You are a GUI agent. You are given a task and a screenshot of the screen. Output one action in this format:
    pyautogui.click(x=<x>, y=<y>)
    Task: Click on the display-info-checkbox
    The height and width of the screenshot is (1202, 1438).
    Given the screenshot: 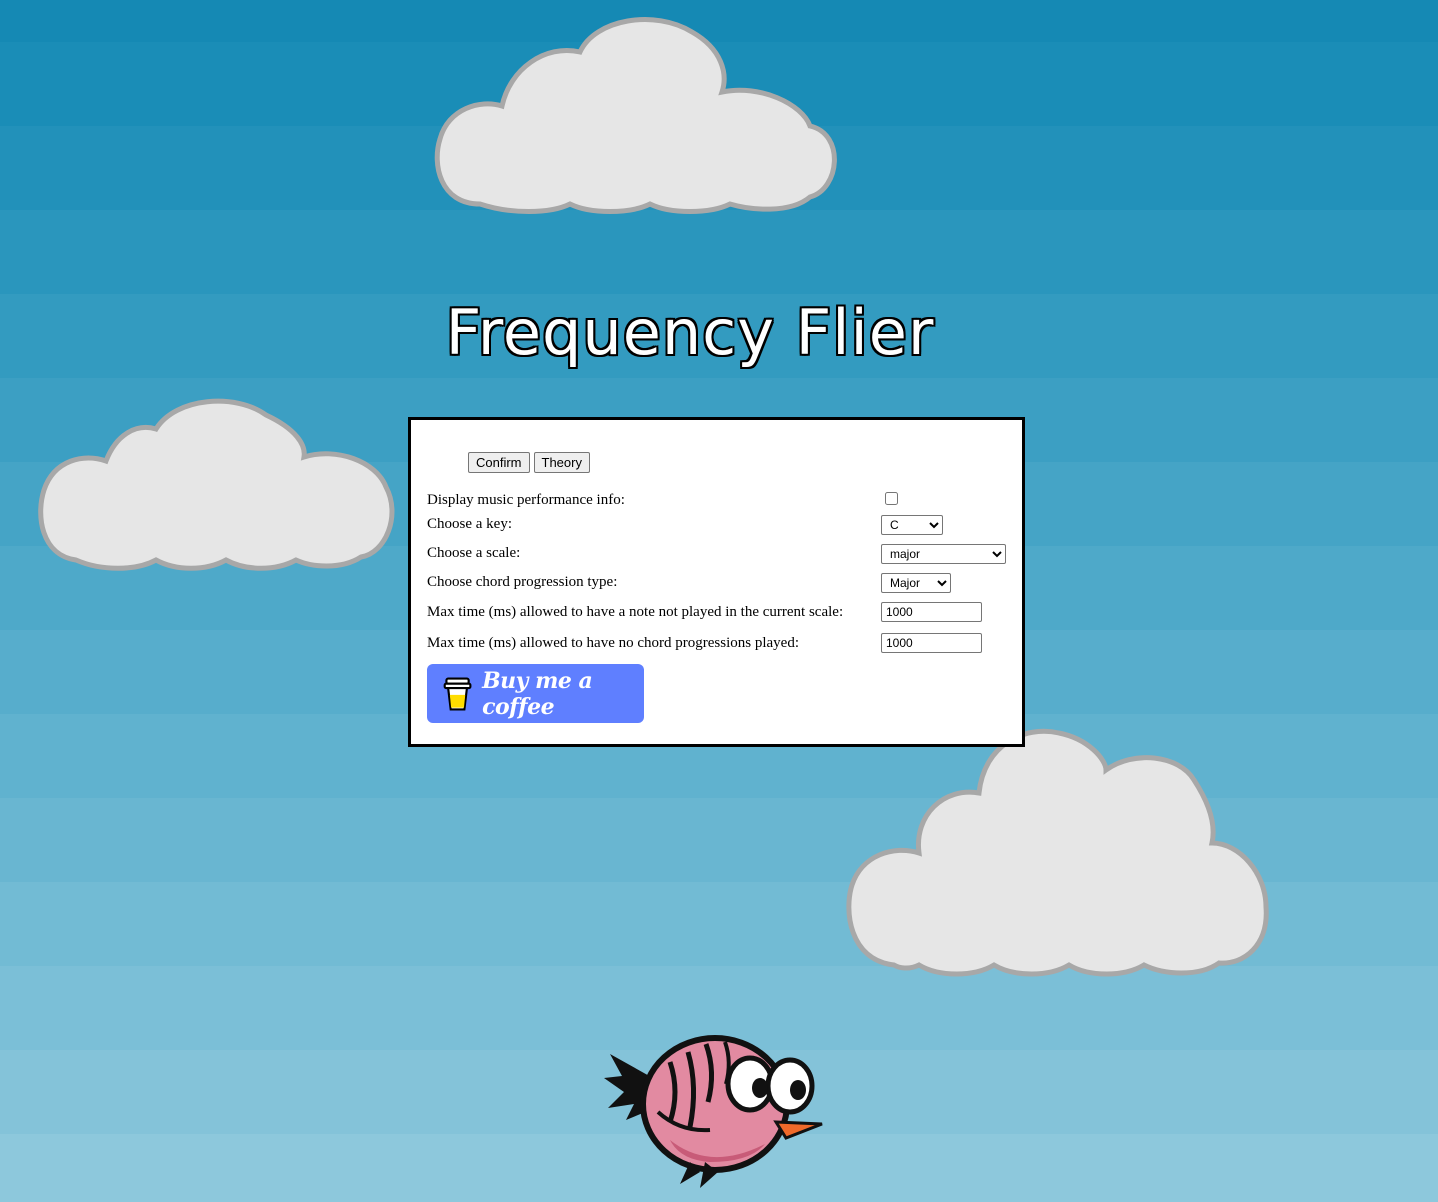 What is the action you would take?
    pyautogui.click(x=891, y=498)
    